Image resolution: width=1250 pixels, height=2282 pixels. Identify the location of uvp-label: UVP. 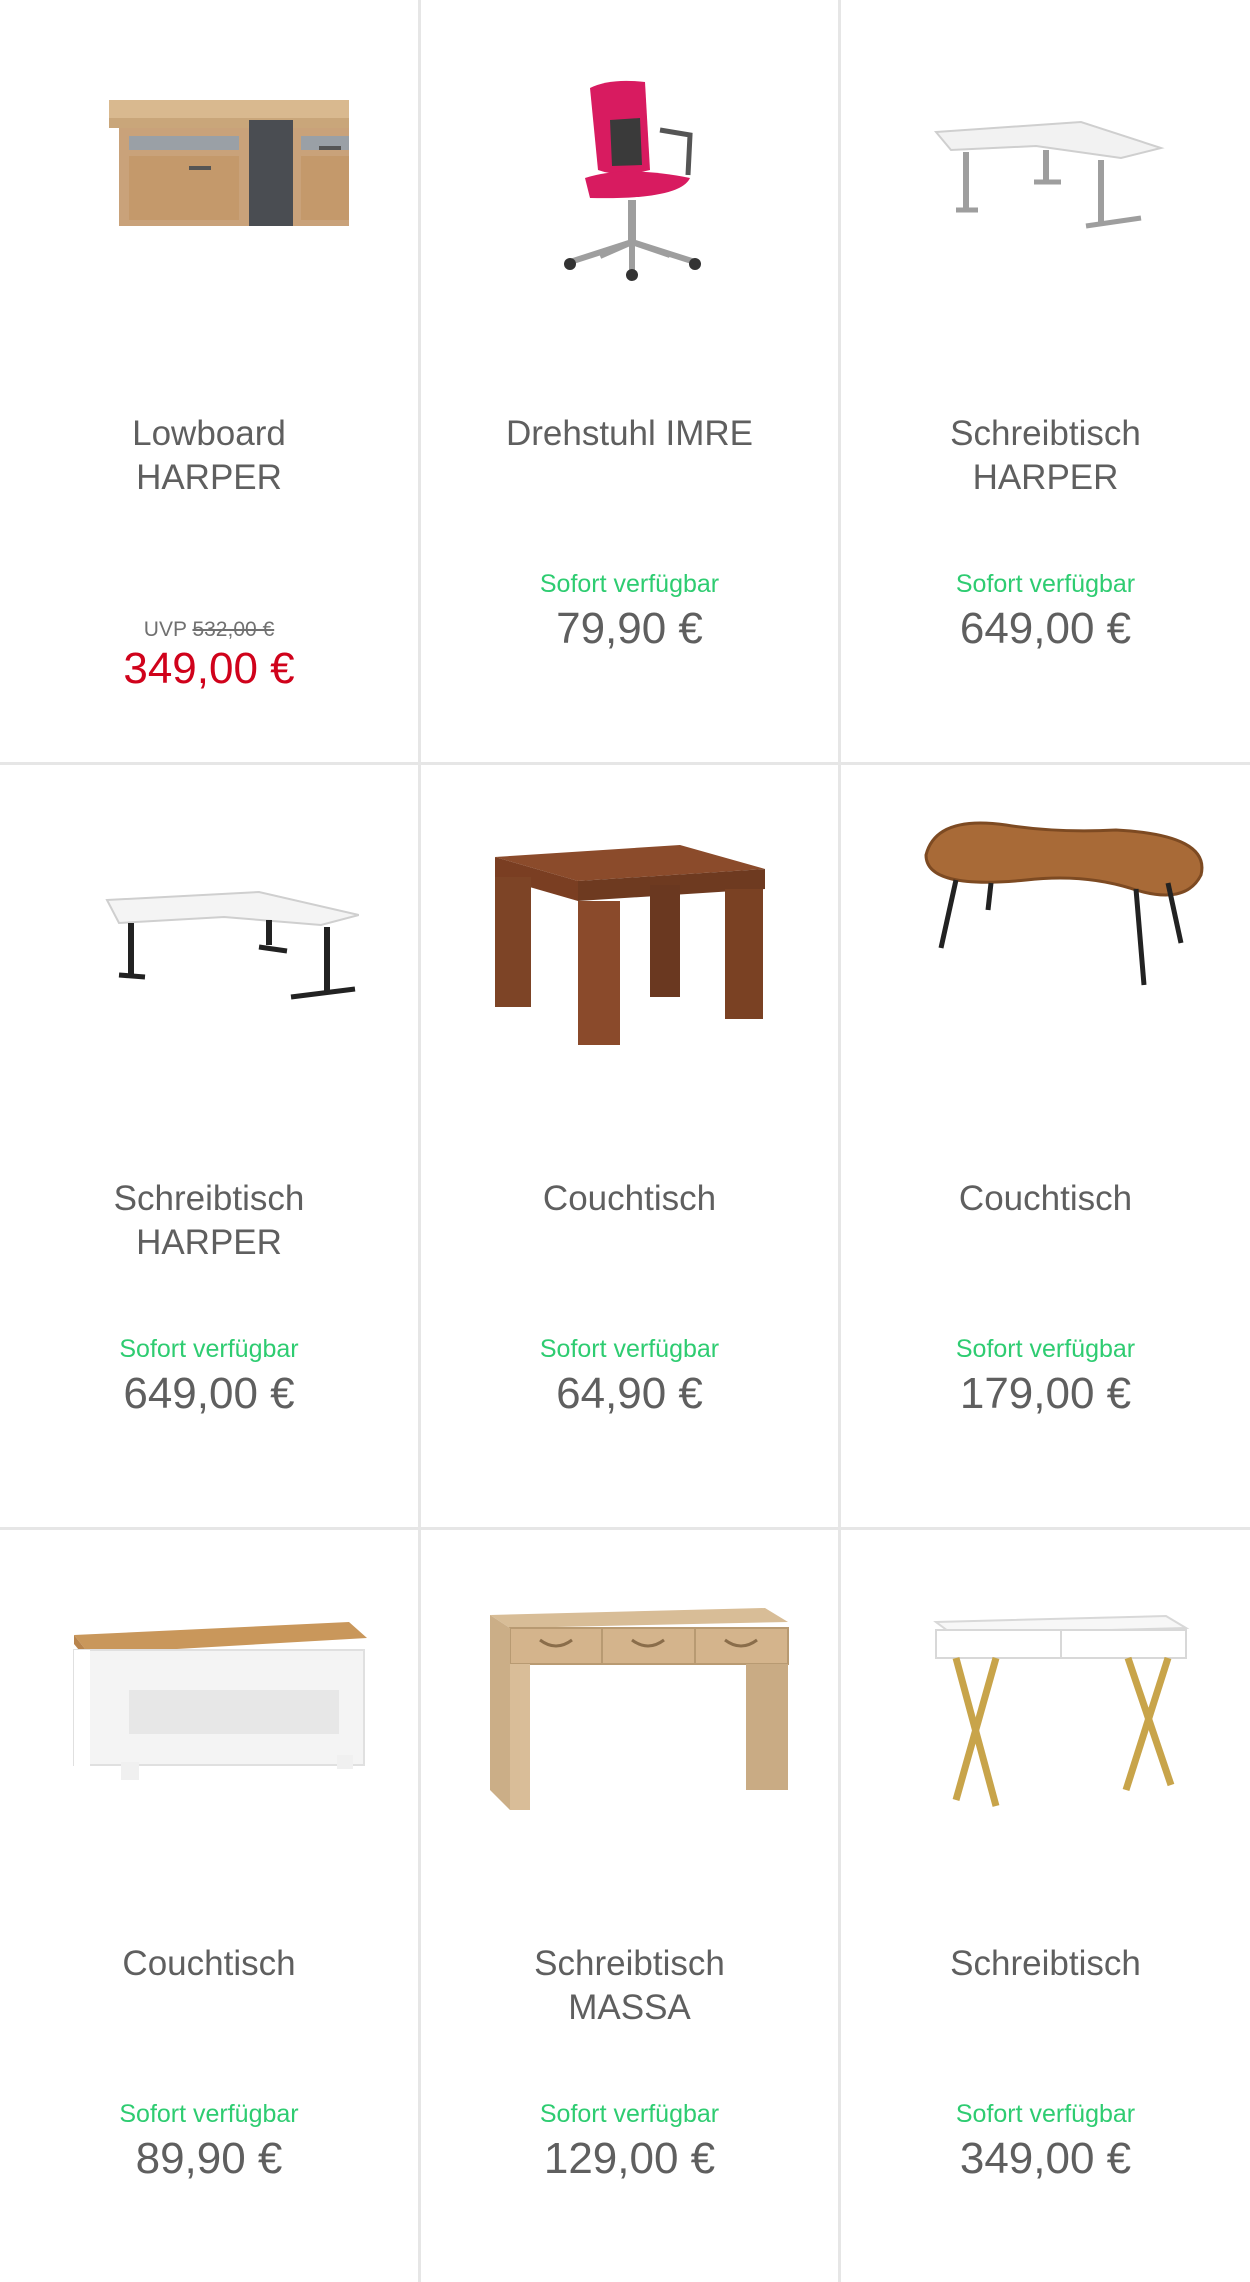
(165, 629).